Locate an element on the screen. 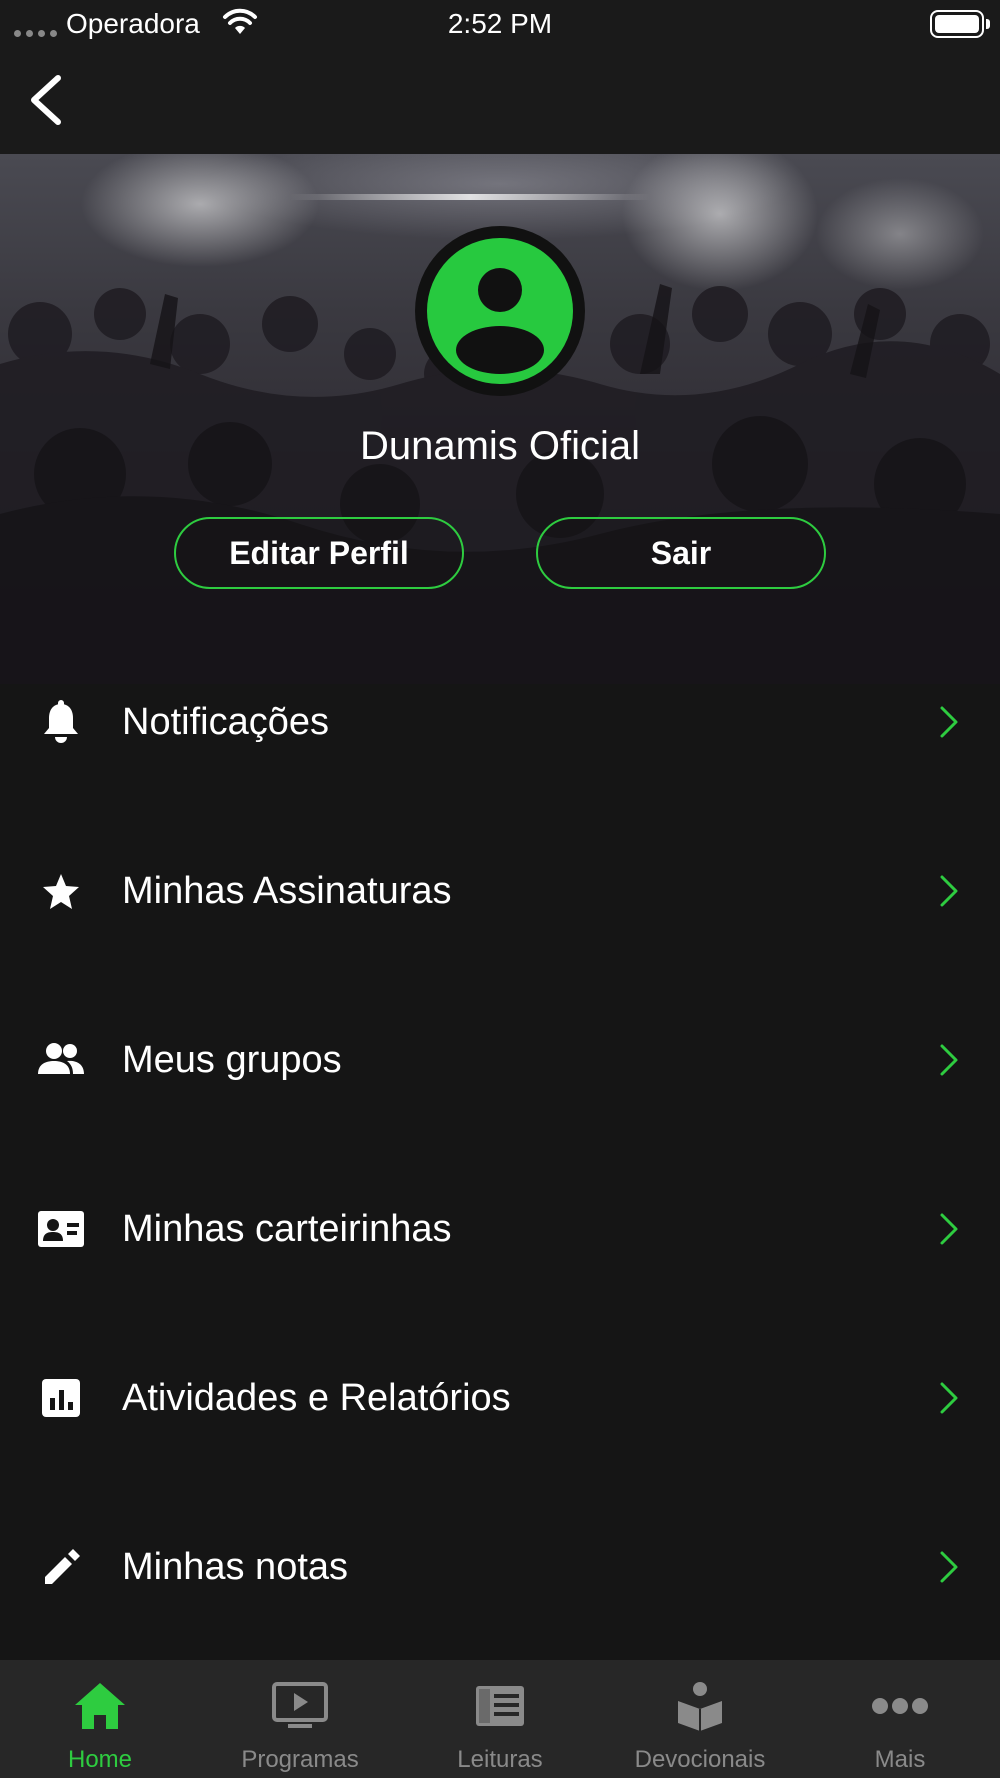 The image size is (1000, 1778). tab-more: Mais is located at coordinates (900, 1719).